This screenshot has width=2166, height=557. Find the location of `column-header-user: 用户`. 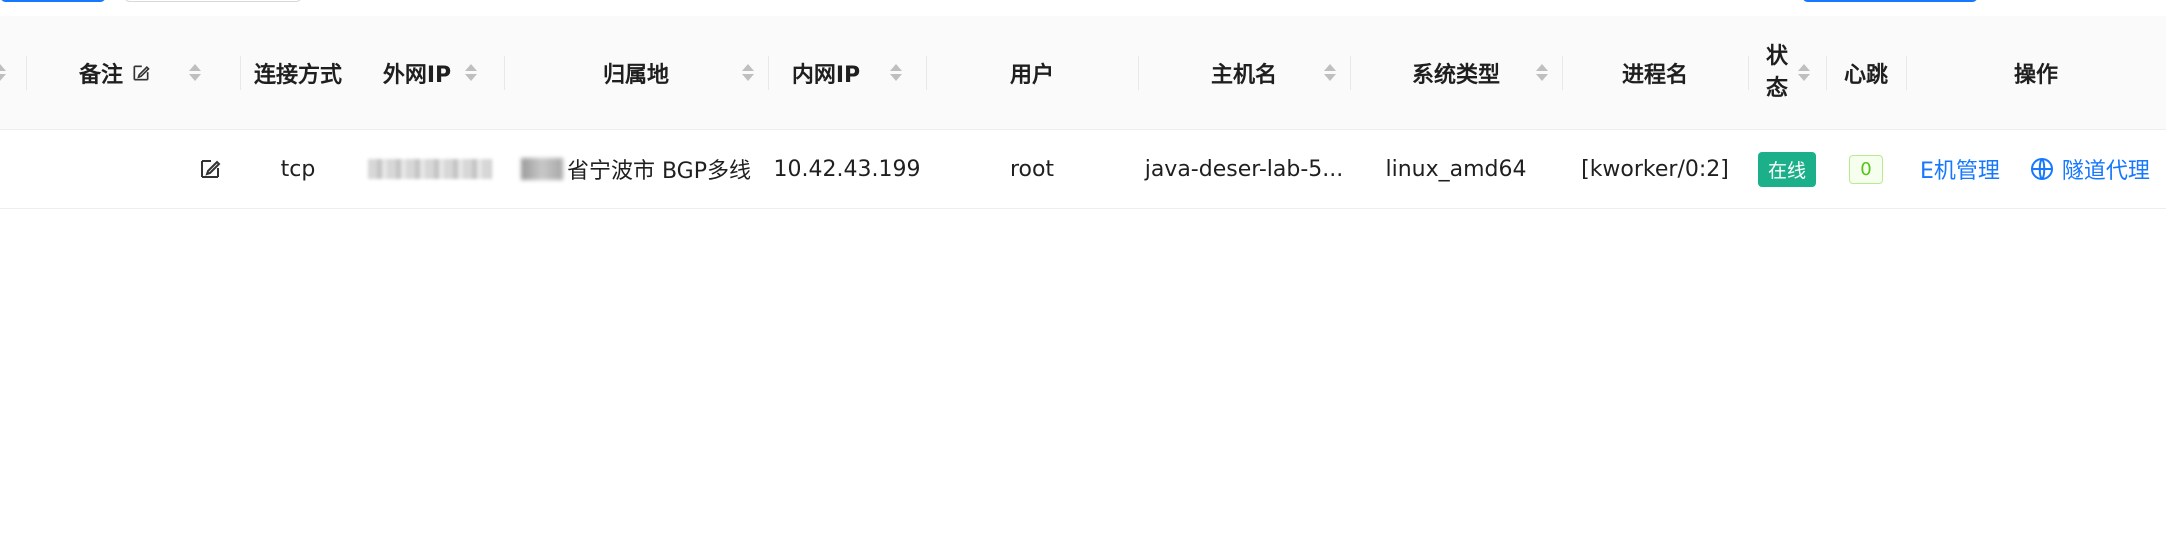

column-header-user: 用户 is located at coordinates (1032, 72).